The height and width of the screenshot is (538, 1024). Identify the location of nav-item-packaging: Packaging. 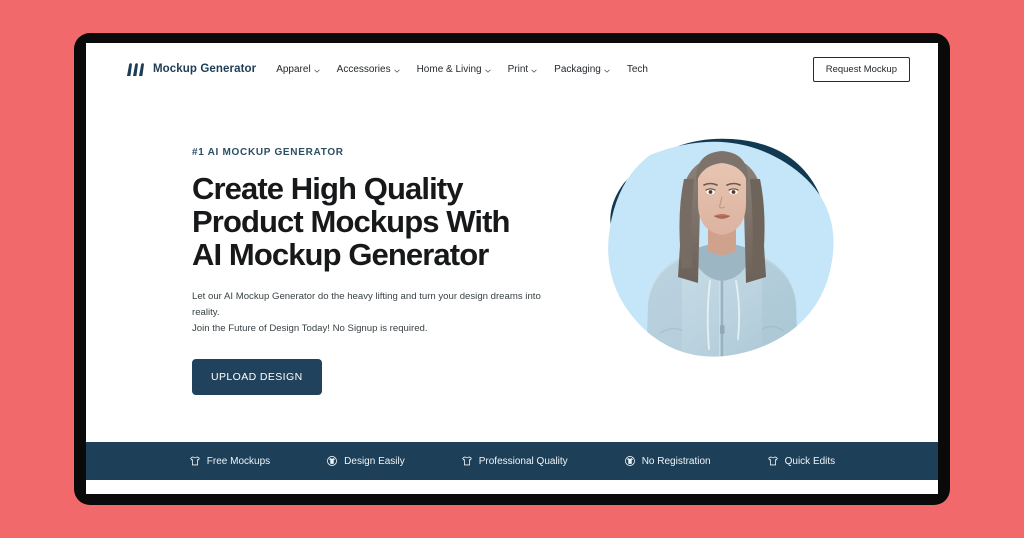
(582, 69).